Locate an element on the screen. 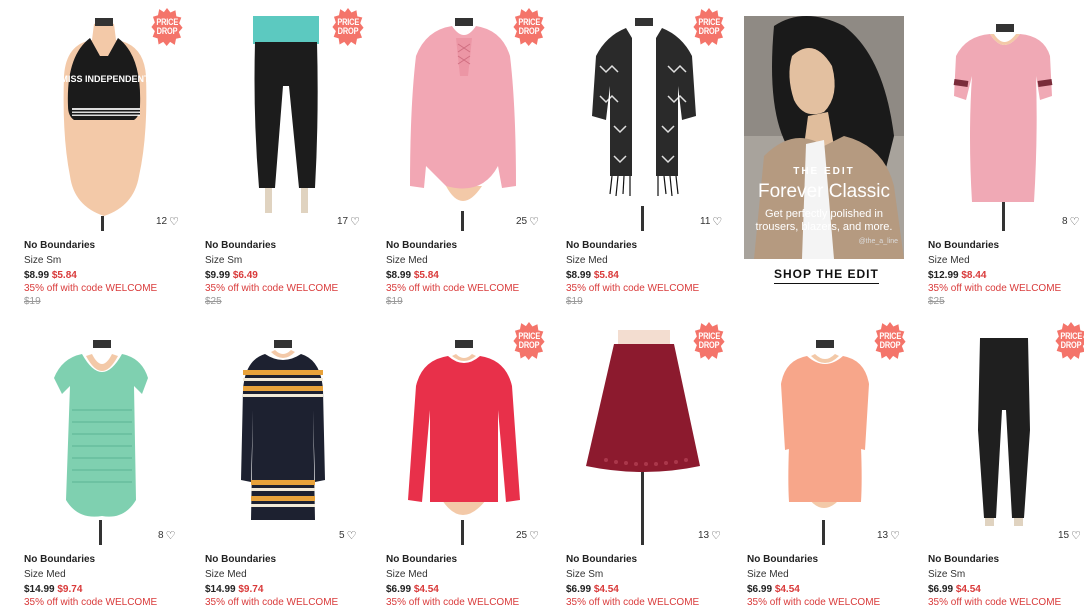 This screenshot has width=1084, height=609. price: $9.99 $6.49 is located at coordinates (231, 275).